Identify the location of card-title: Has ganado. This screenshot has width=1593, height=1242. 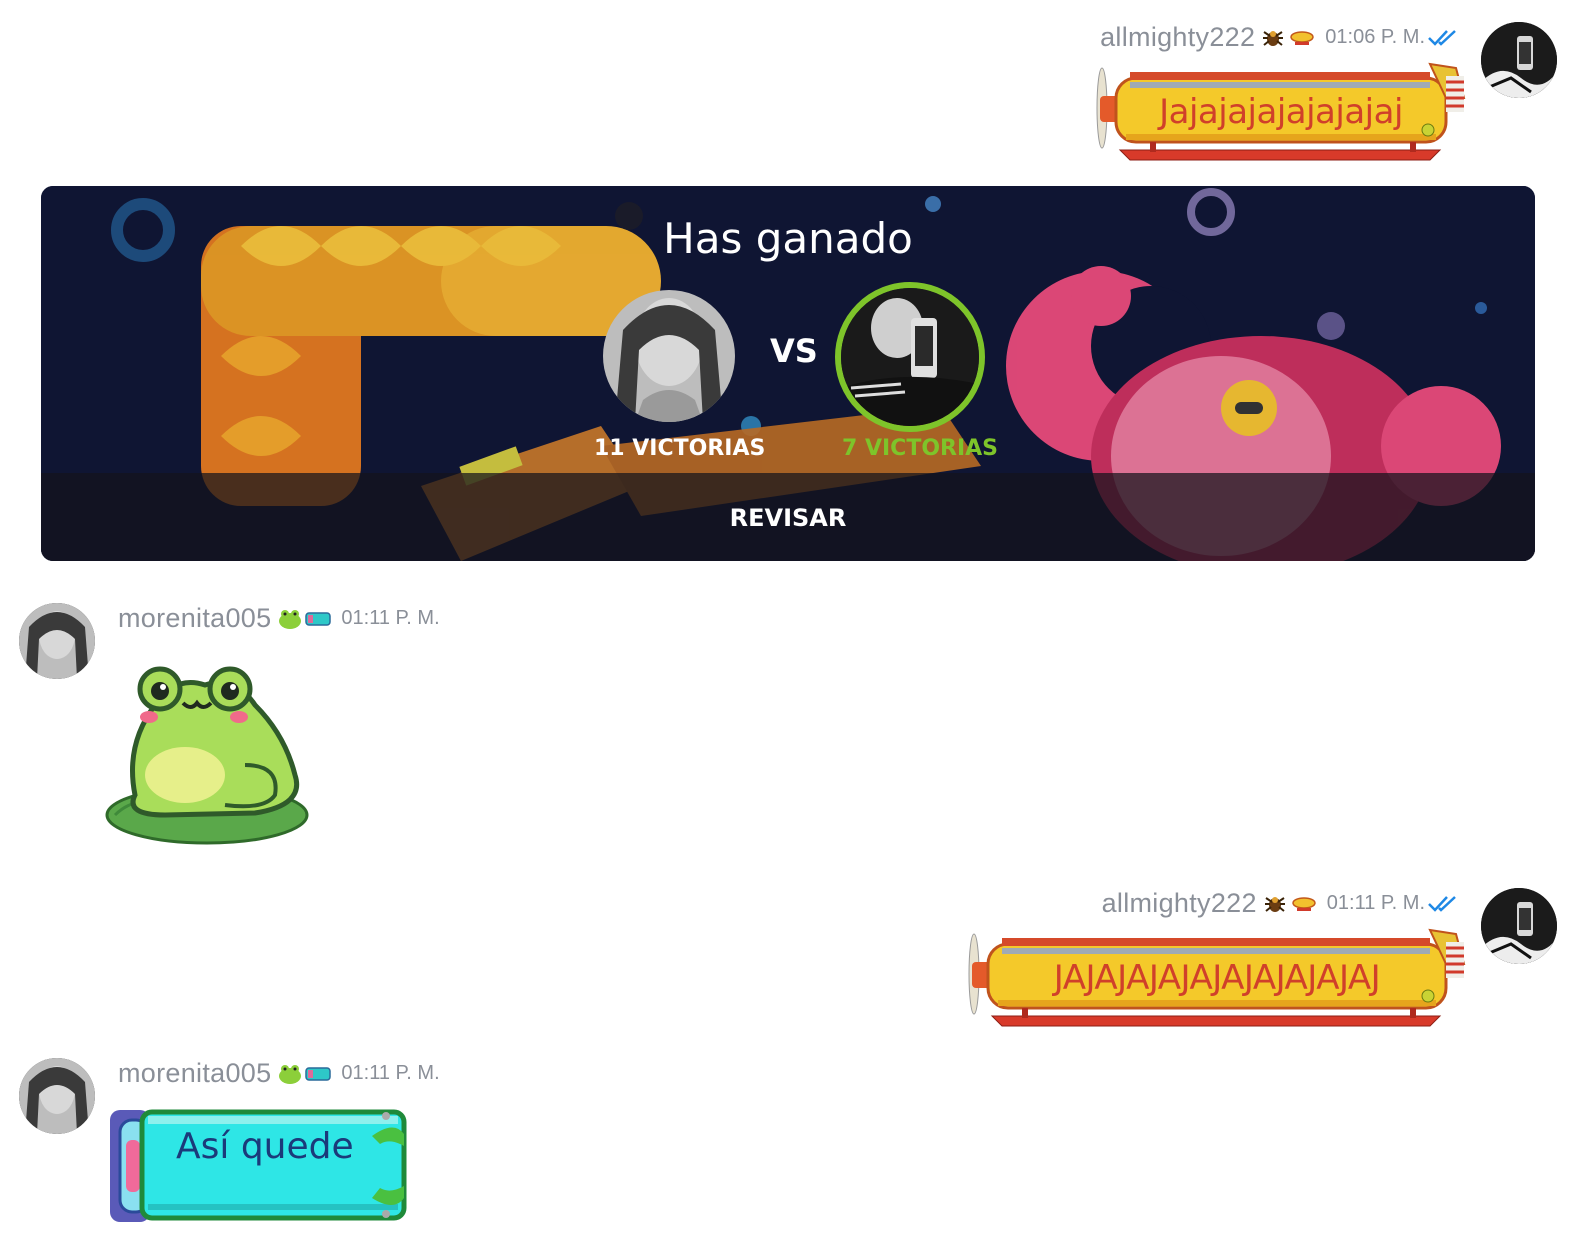
(788, 238).